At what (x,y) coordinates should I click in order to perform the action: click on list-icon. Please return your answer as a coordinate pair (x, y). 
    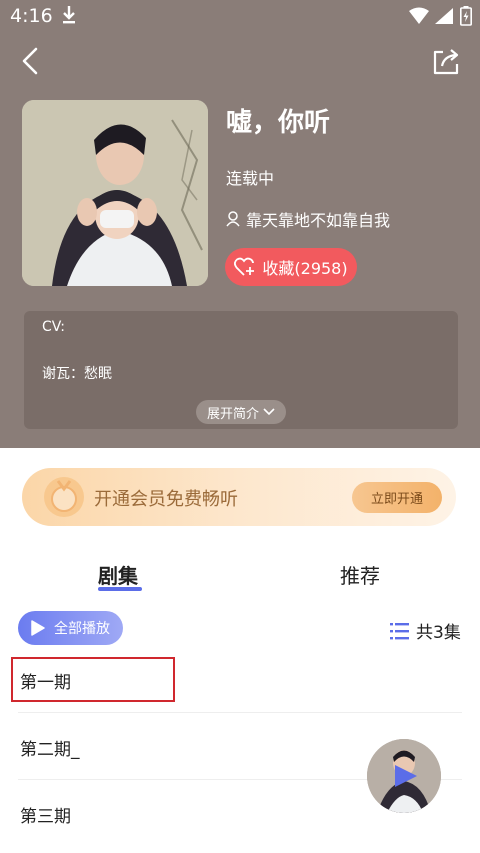
    Looking at the image, I should click on (399, 630).